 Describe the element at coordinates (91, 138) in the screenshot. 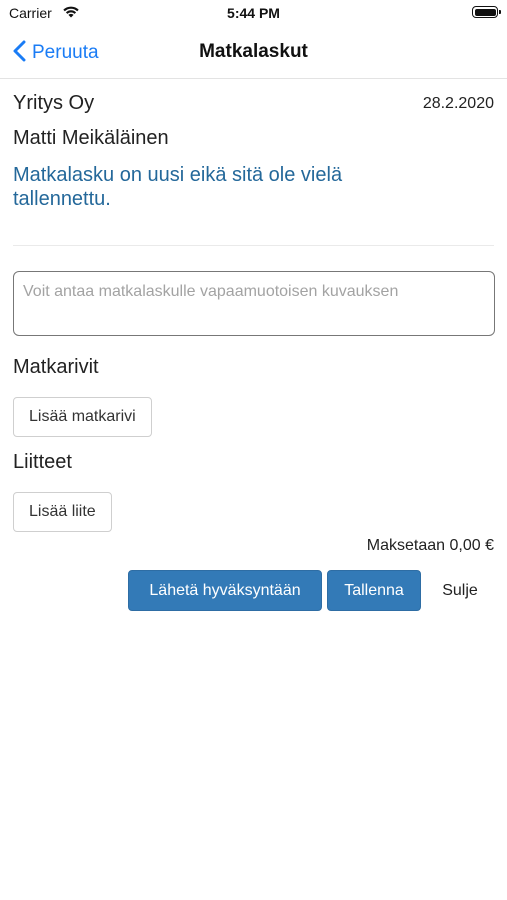

I see `employee-name: Matti Meikäläinen` at that location.